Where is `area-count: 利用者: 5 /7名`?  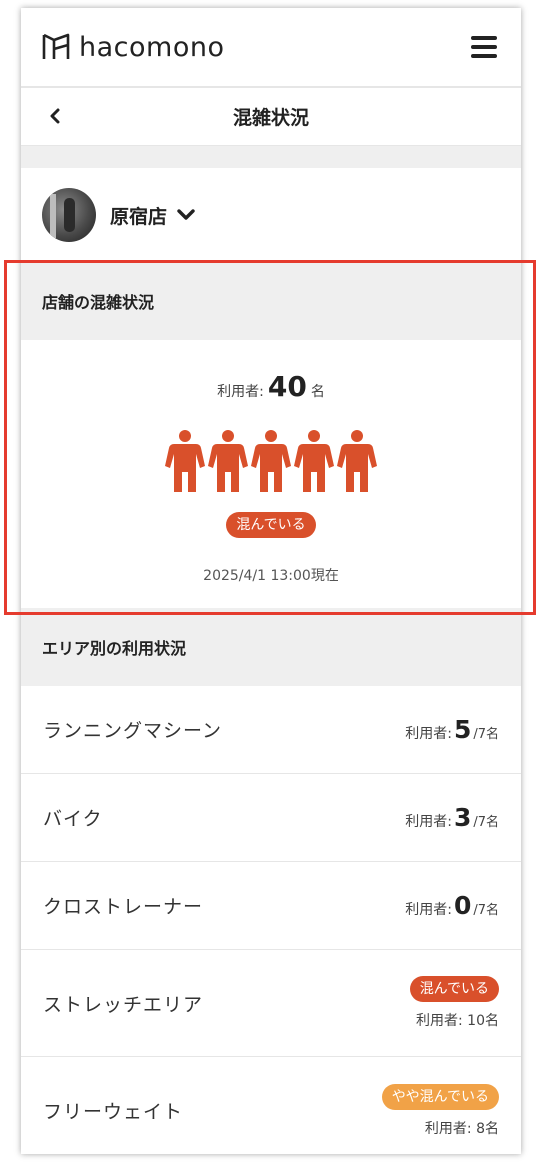
area-count: 利用者: 5 /7名 is located at coordinates (452, 729).